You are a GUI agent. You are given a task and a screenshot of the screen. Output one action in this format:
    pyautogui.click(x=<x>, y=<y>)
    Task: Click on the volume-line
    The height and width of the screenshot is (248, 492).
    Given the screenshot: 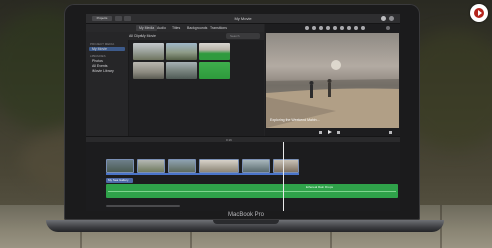 What is the action you would take?
    pyautogui.click(x=252, y=191)
    